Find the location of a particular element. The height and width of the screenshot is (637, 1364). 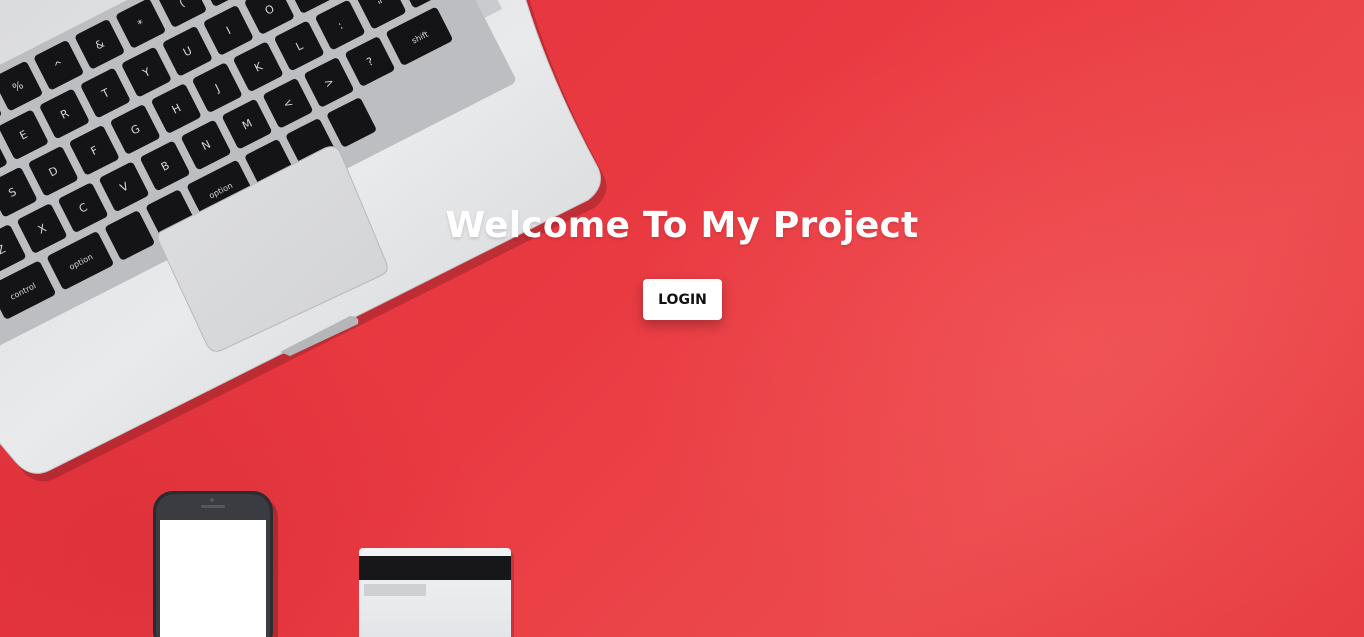

credit-card-image is located at coordinates (436, 592).